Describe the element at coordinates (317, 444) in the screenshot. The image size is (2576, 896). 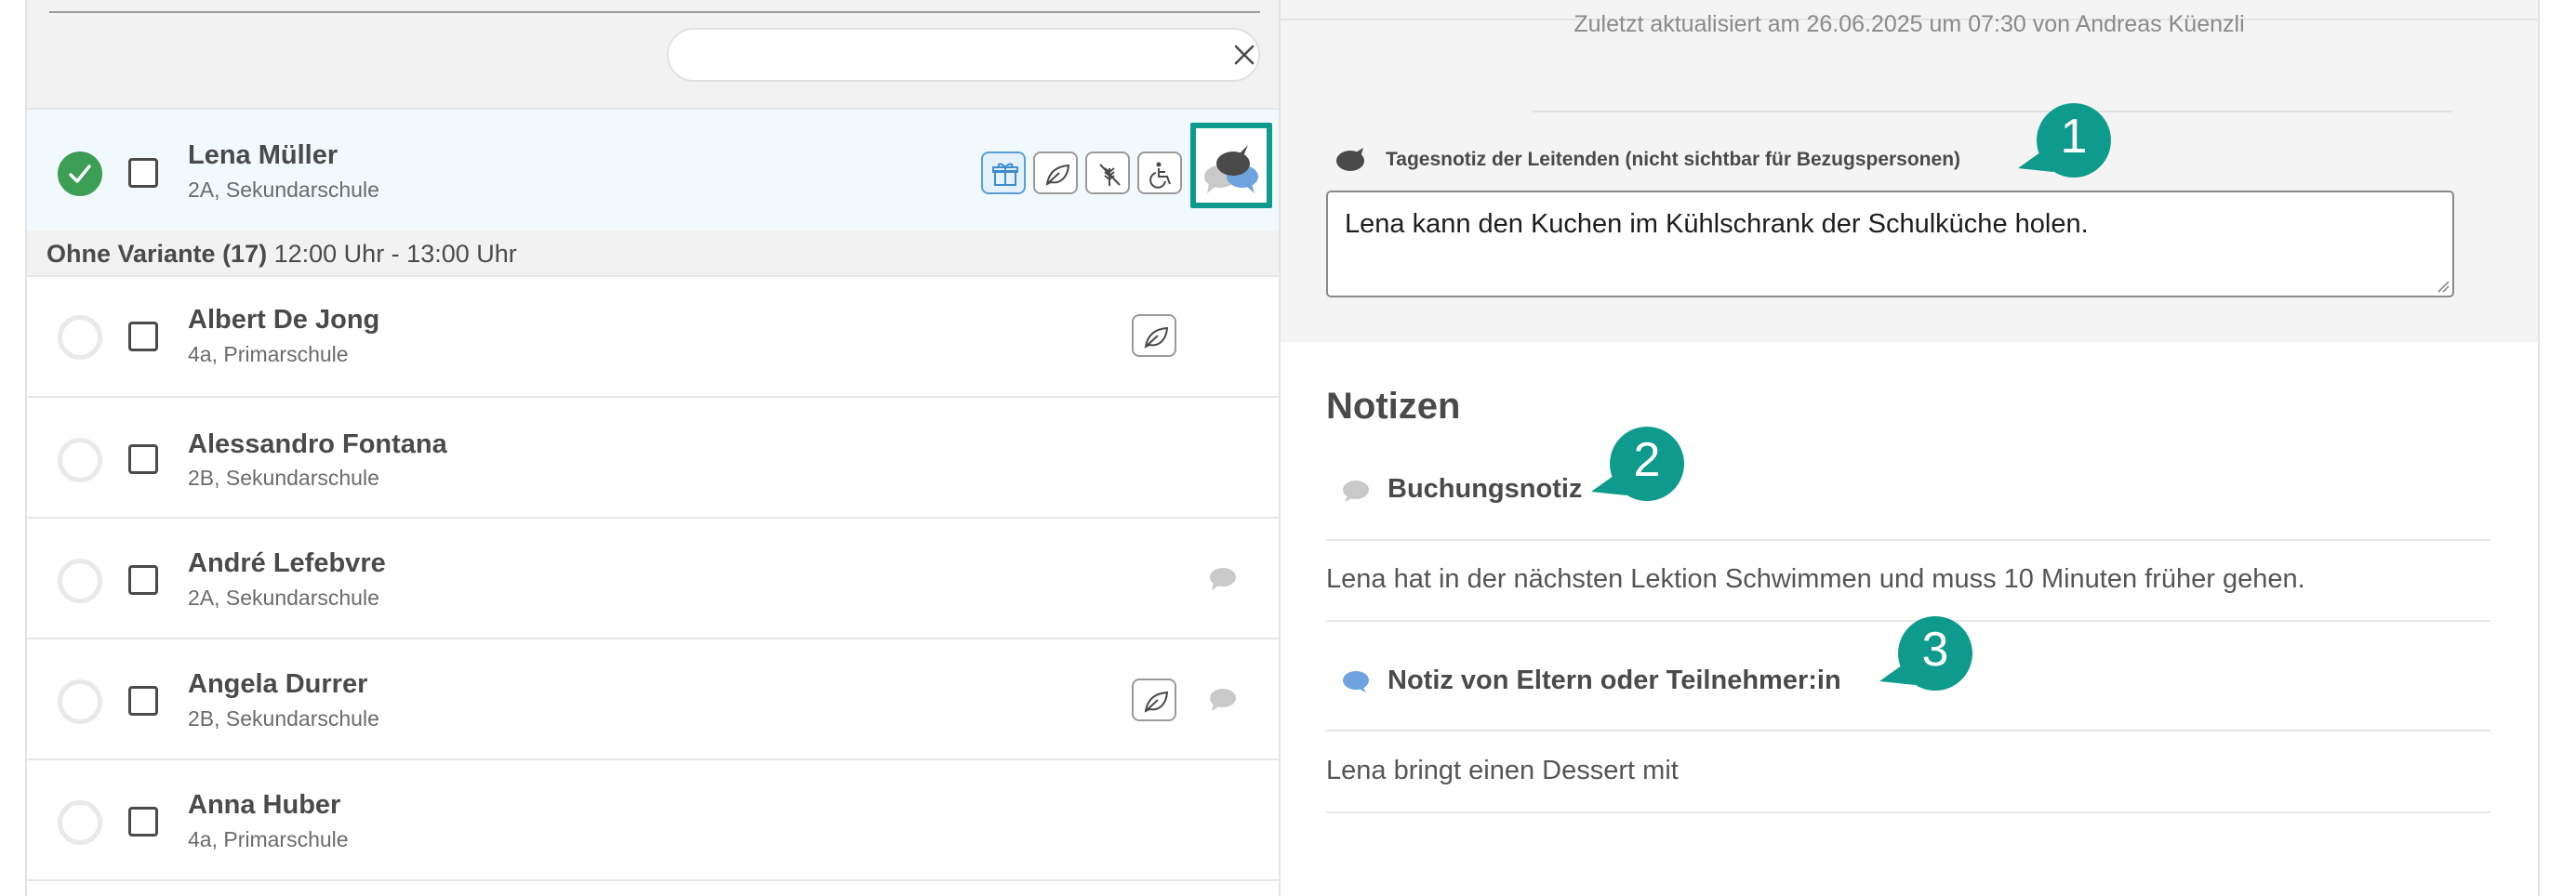
I see `person-name: Alessandro Fontana` at that location.